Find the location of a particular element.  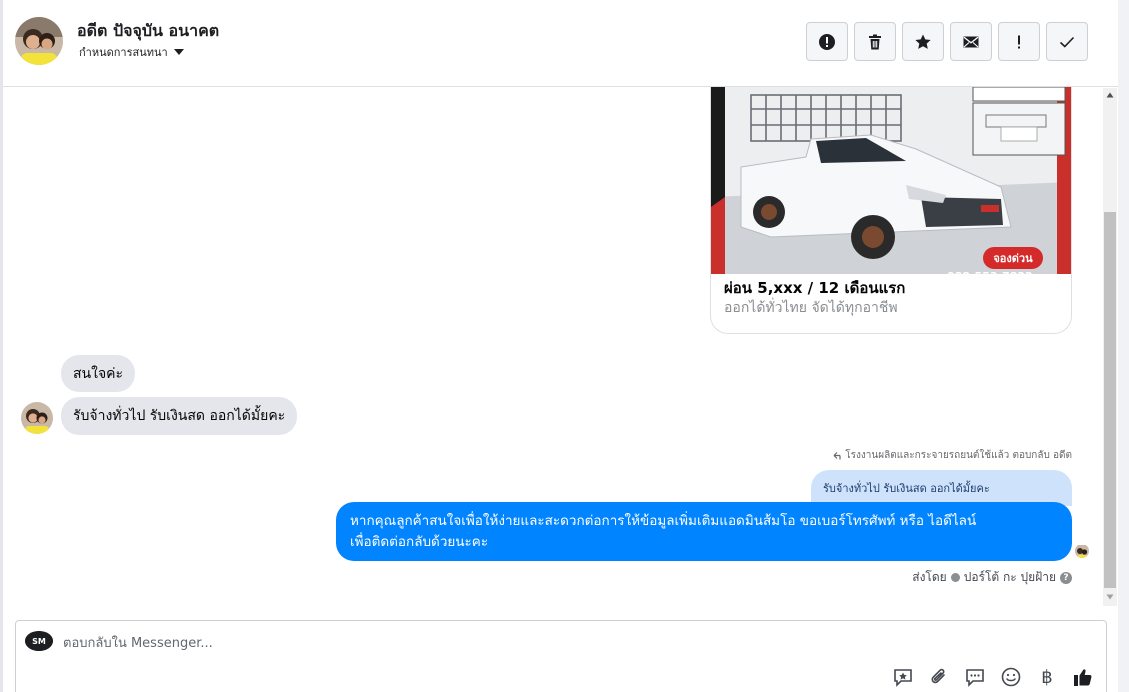

message-scrollbar is located at coordinates (1110, 347).